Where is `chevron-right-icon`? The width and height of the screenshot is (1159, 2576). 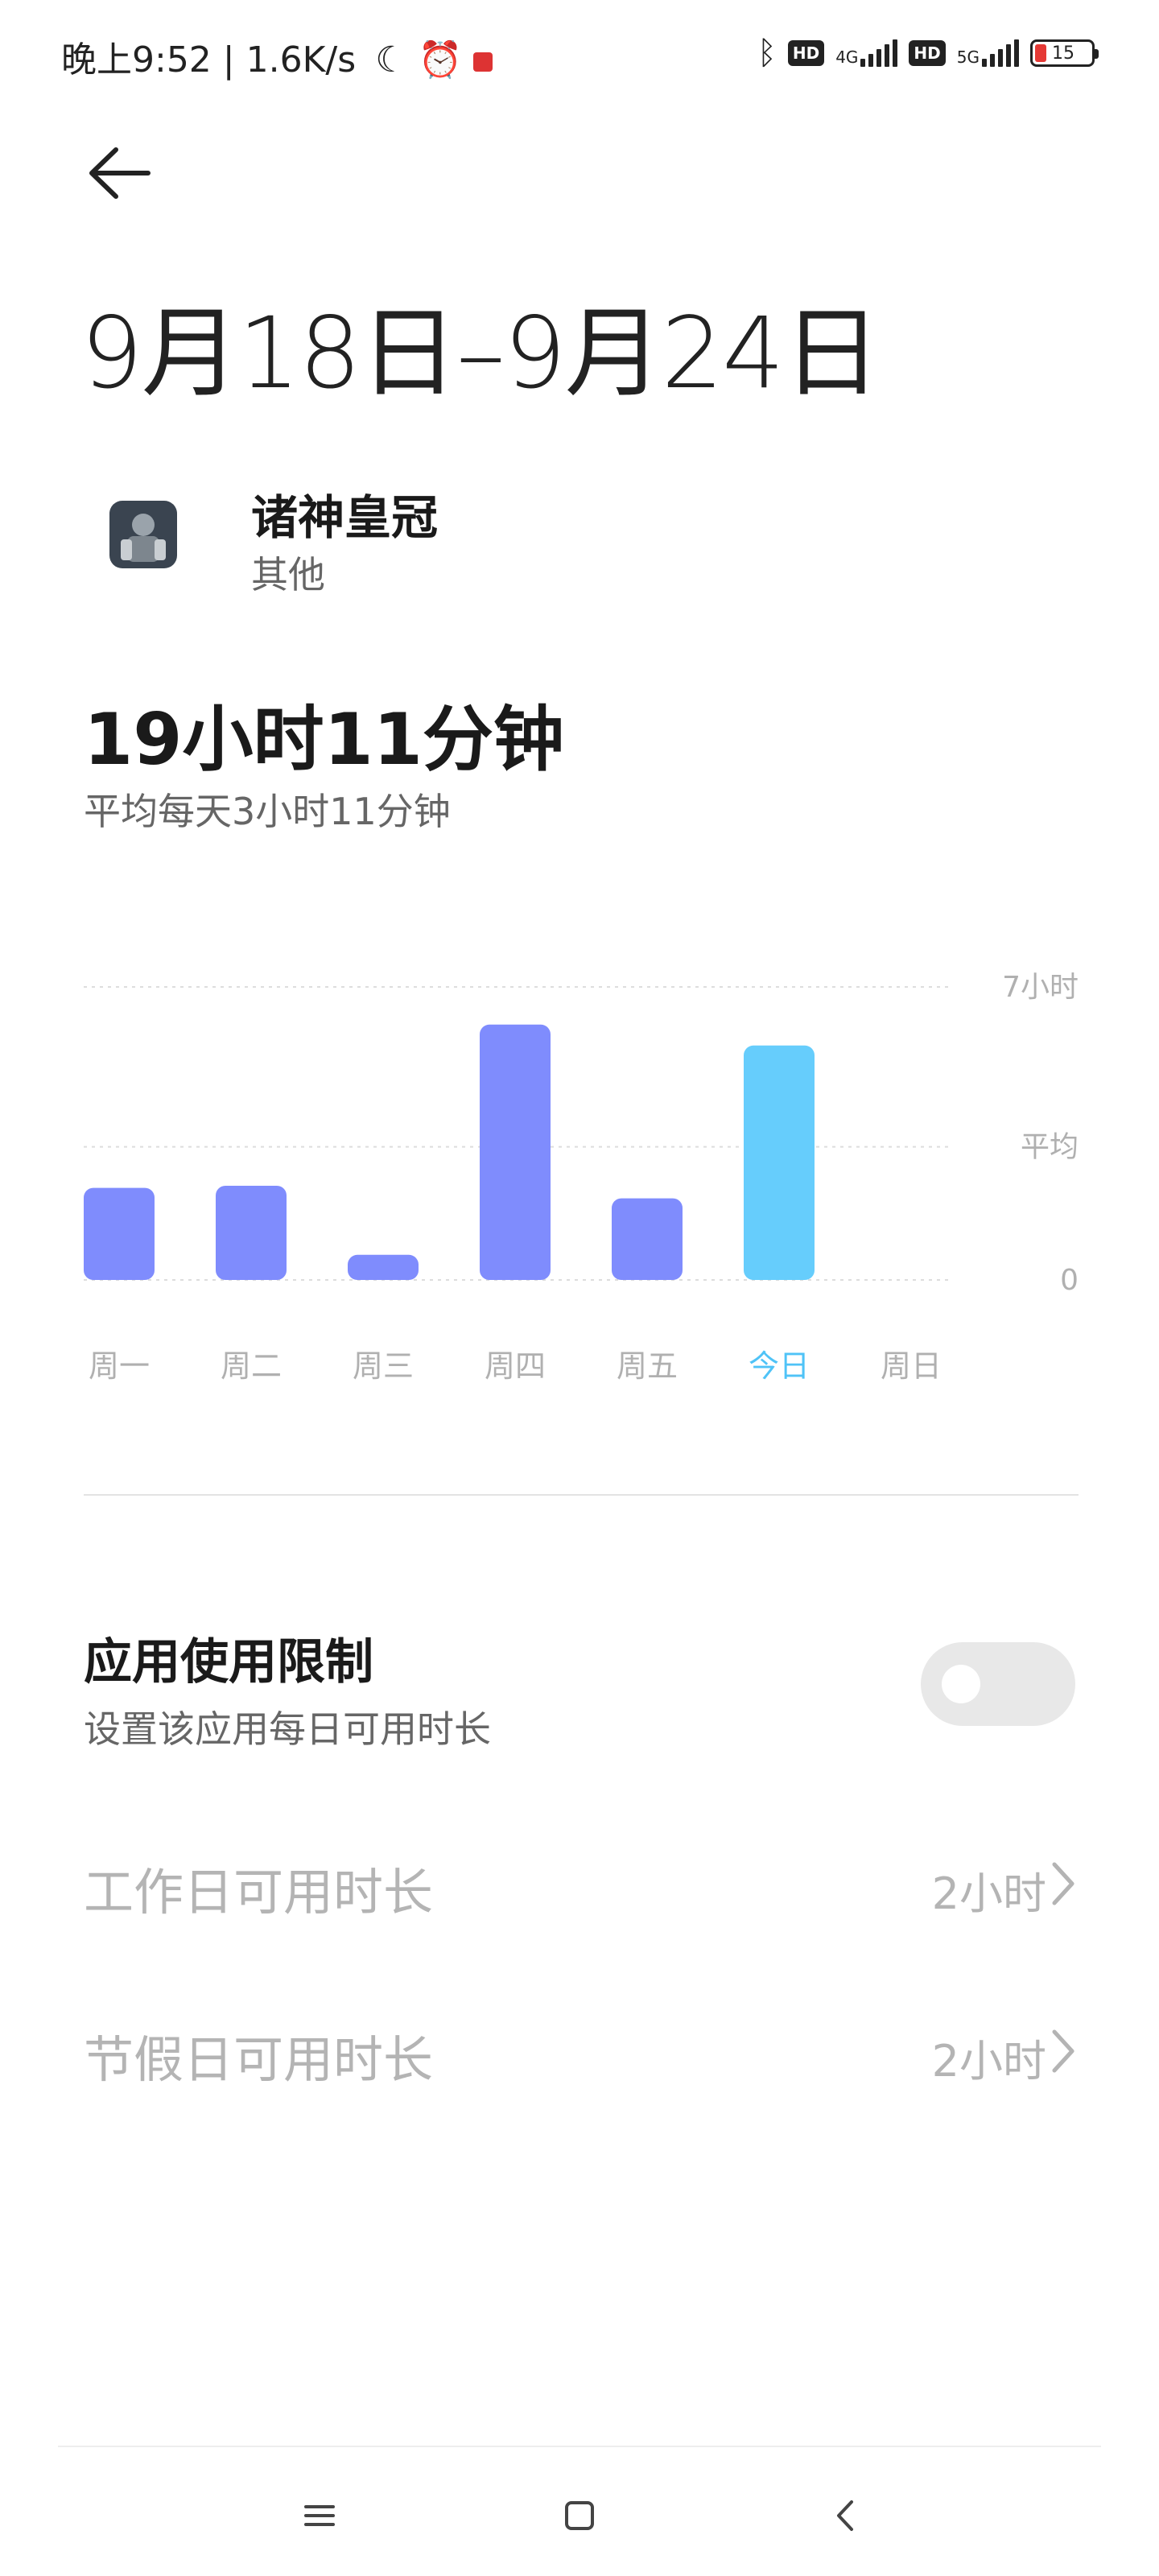
chevron-right-icon is located at coordinates (1062, 1884).